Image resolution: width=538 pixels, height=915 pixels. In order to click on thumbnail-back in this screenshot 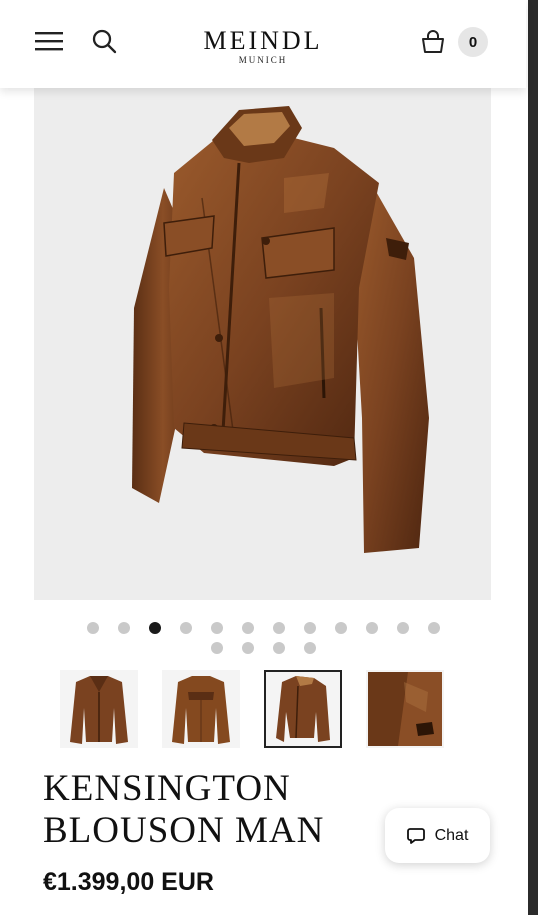, I will do `click(201, 709)`.